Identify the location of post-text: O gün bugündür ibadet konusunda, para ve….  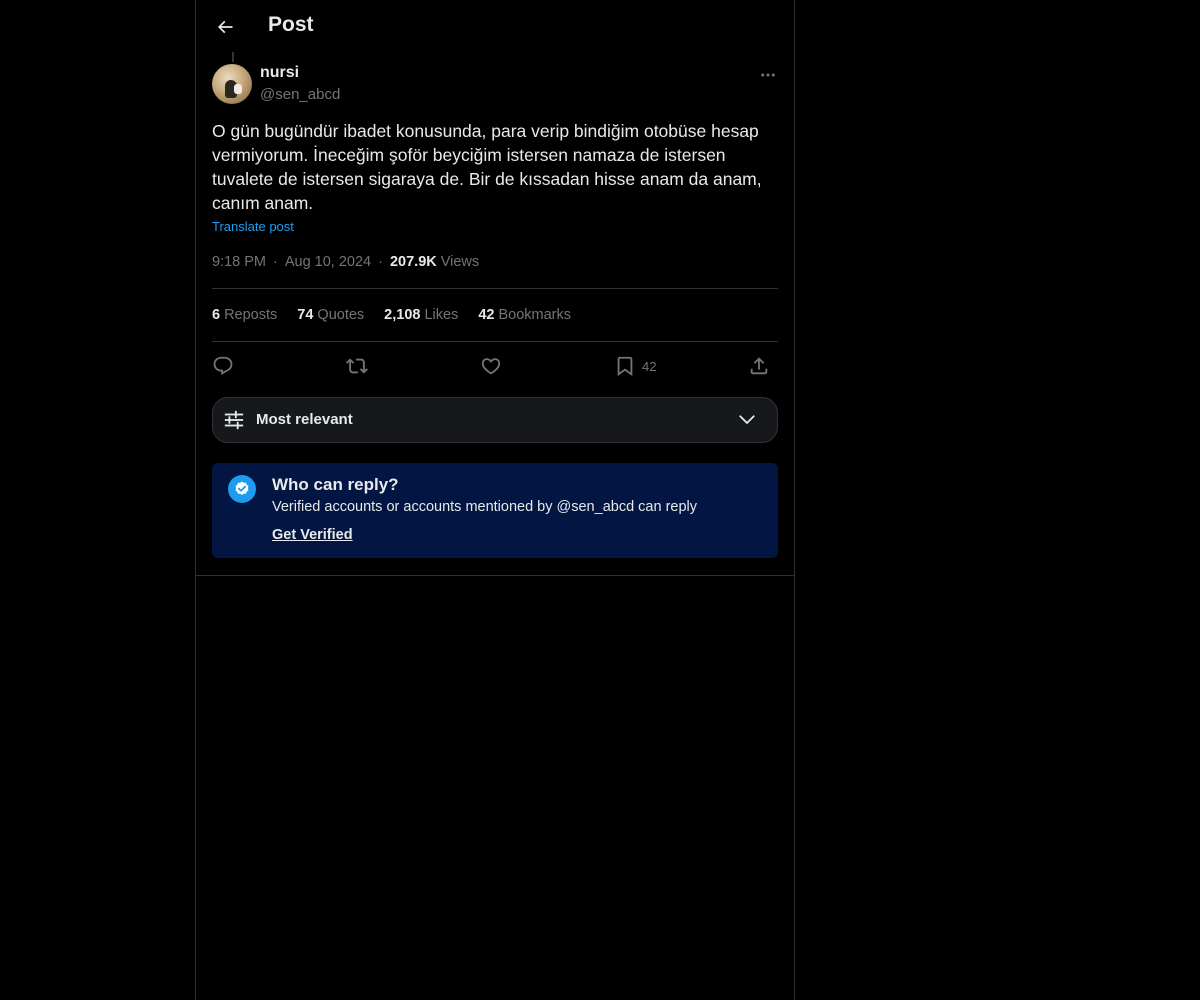
(489, 167).